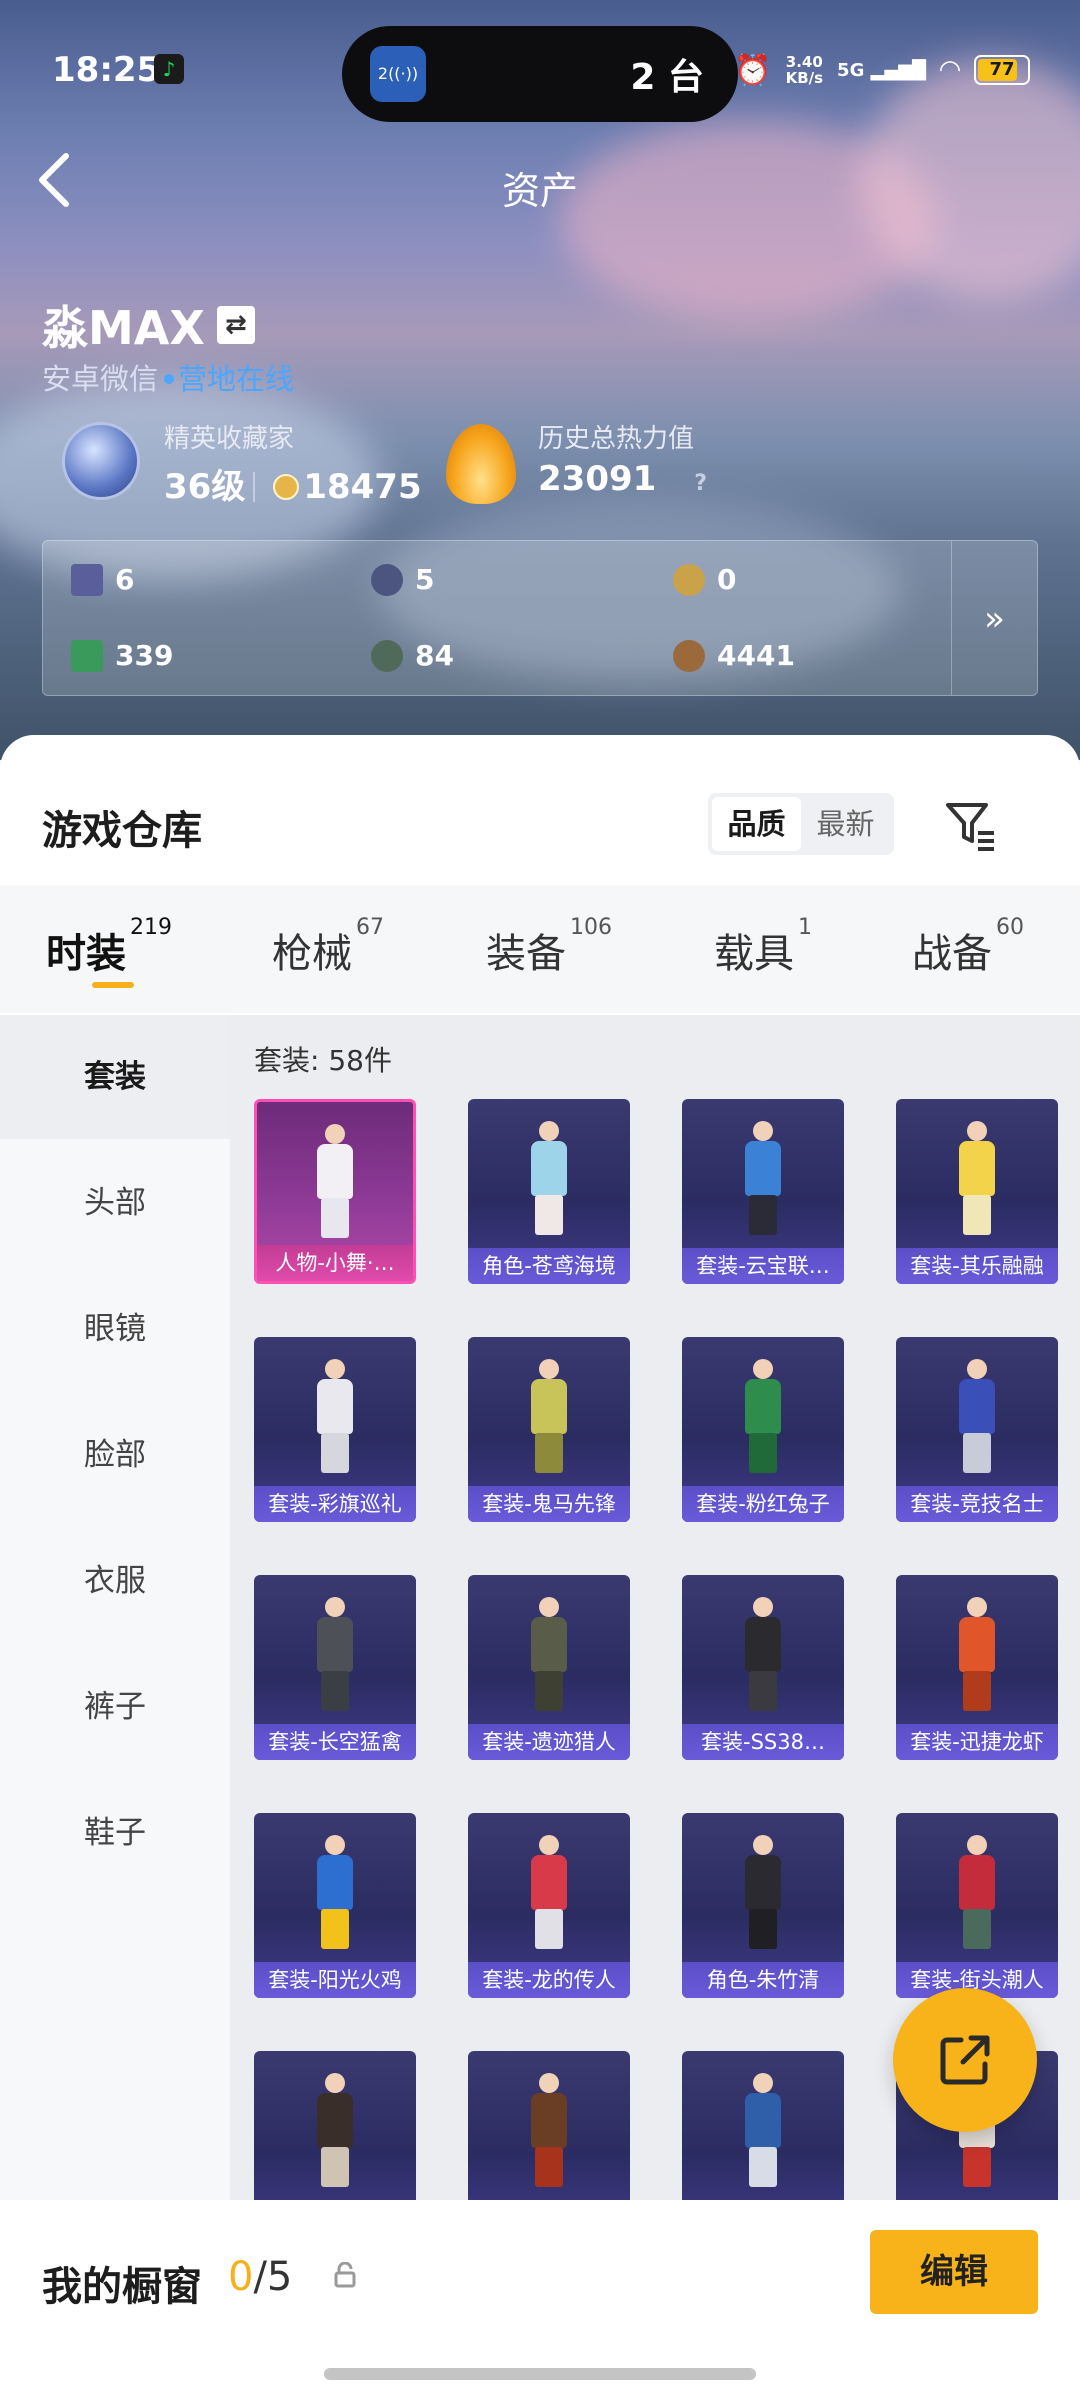 The height and width of the screenshot is (2400, 1080). What do you see at coordinates (115, 1329) in the screenshot?
I see `category-glasses: 眼镜` at bounding box center [115, 1329].